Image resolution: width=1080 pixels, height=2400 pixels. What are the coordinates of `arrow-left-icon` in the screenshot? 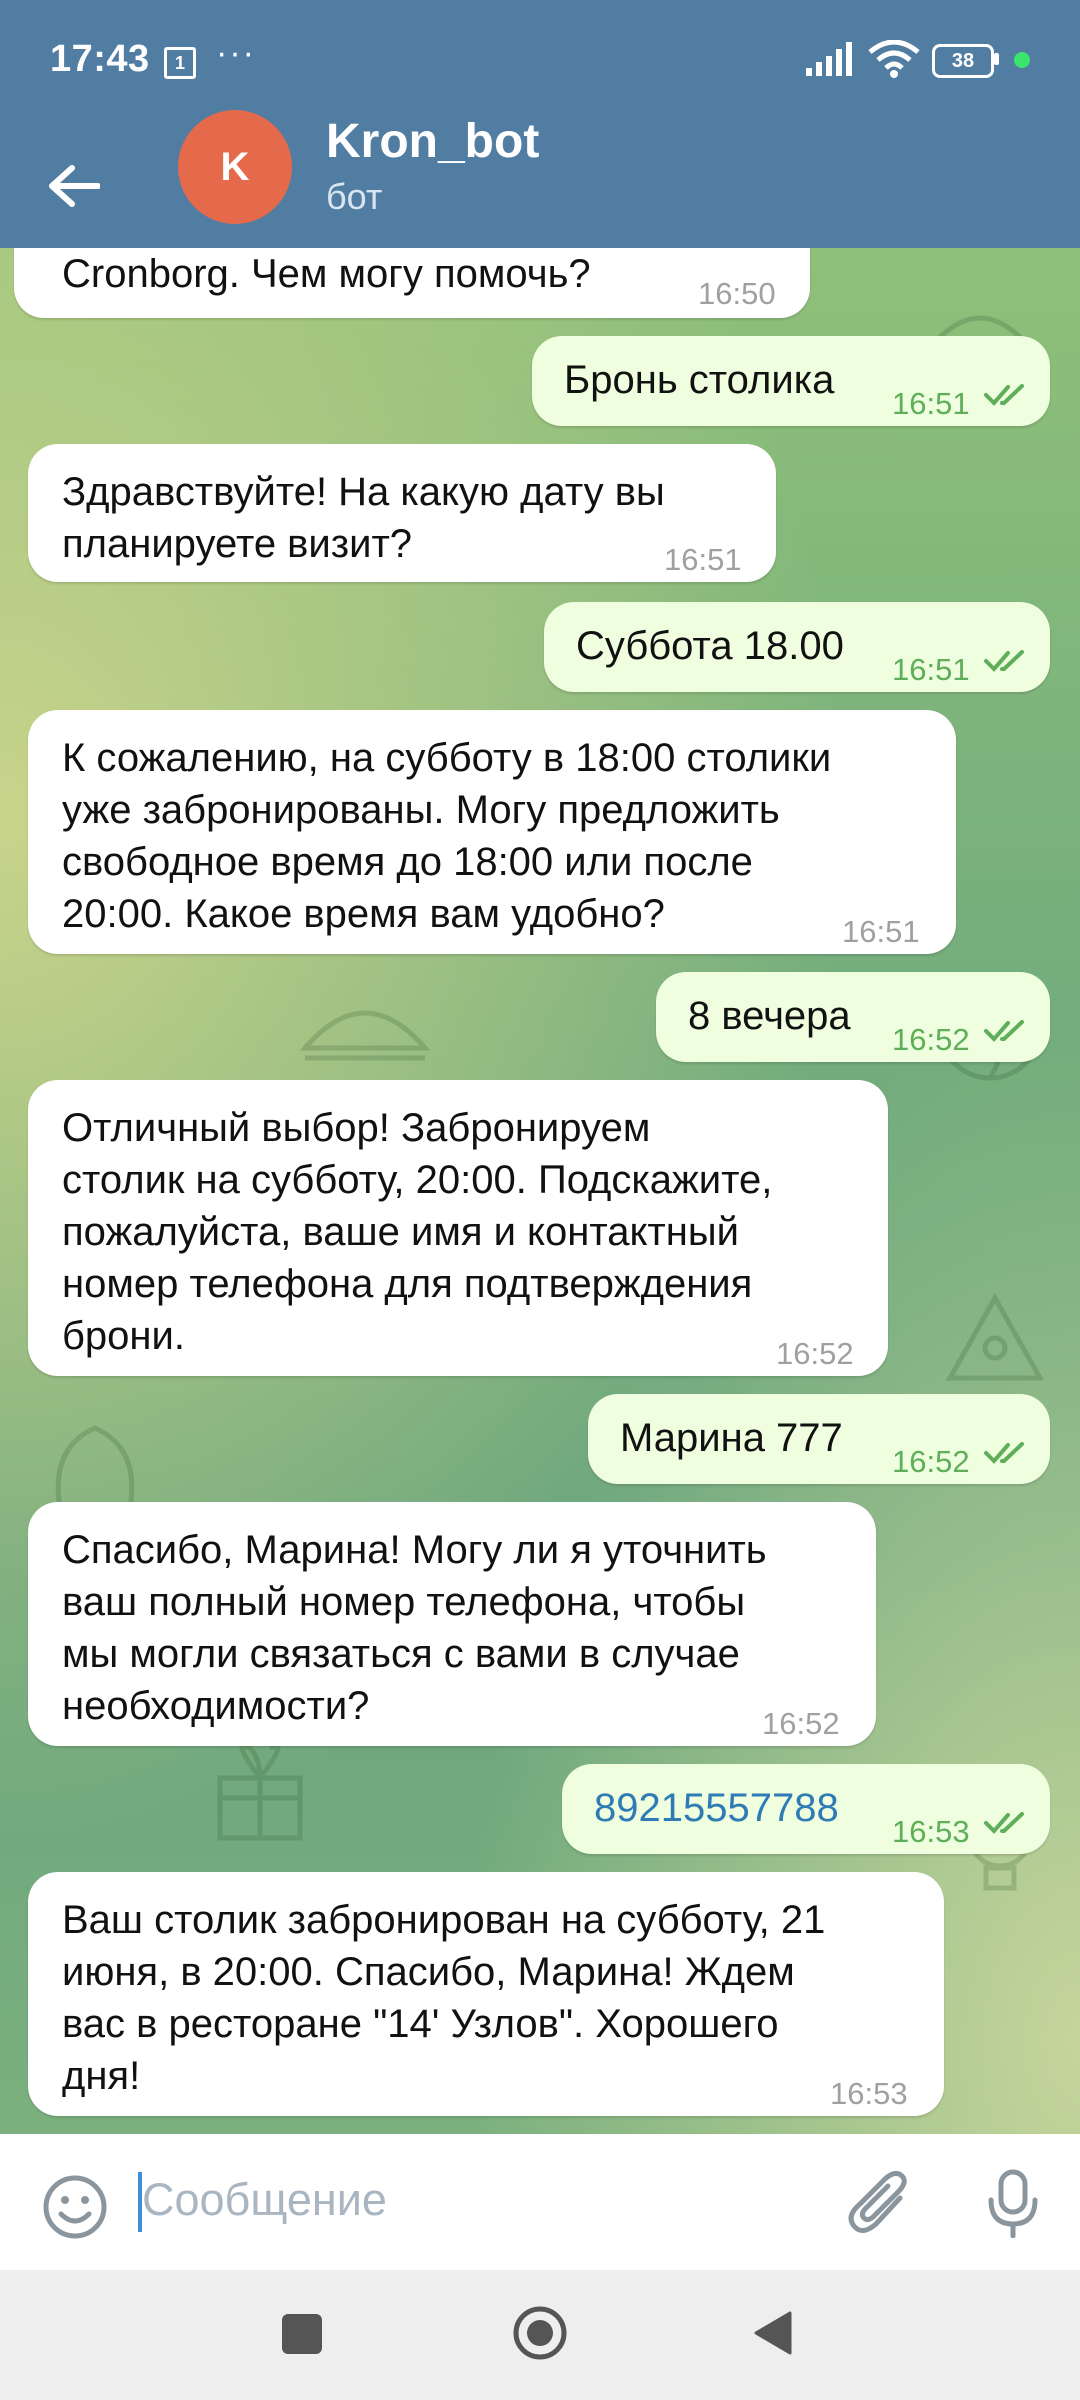 It's located at (74, 186).